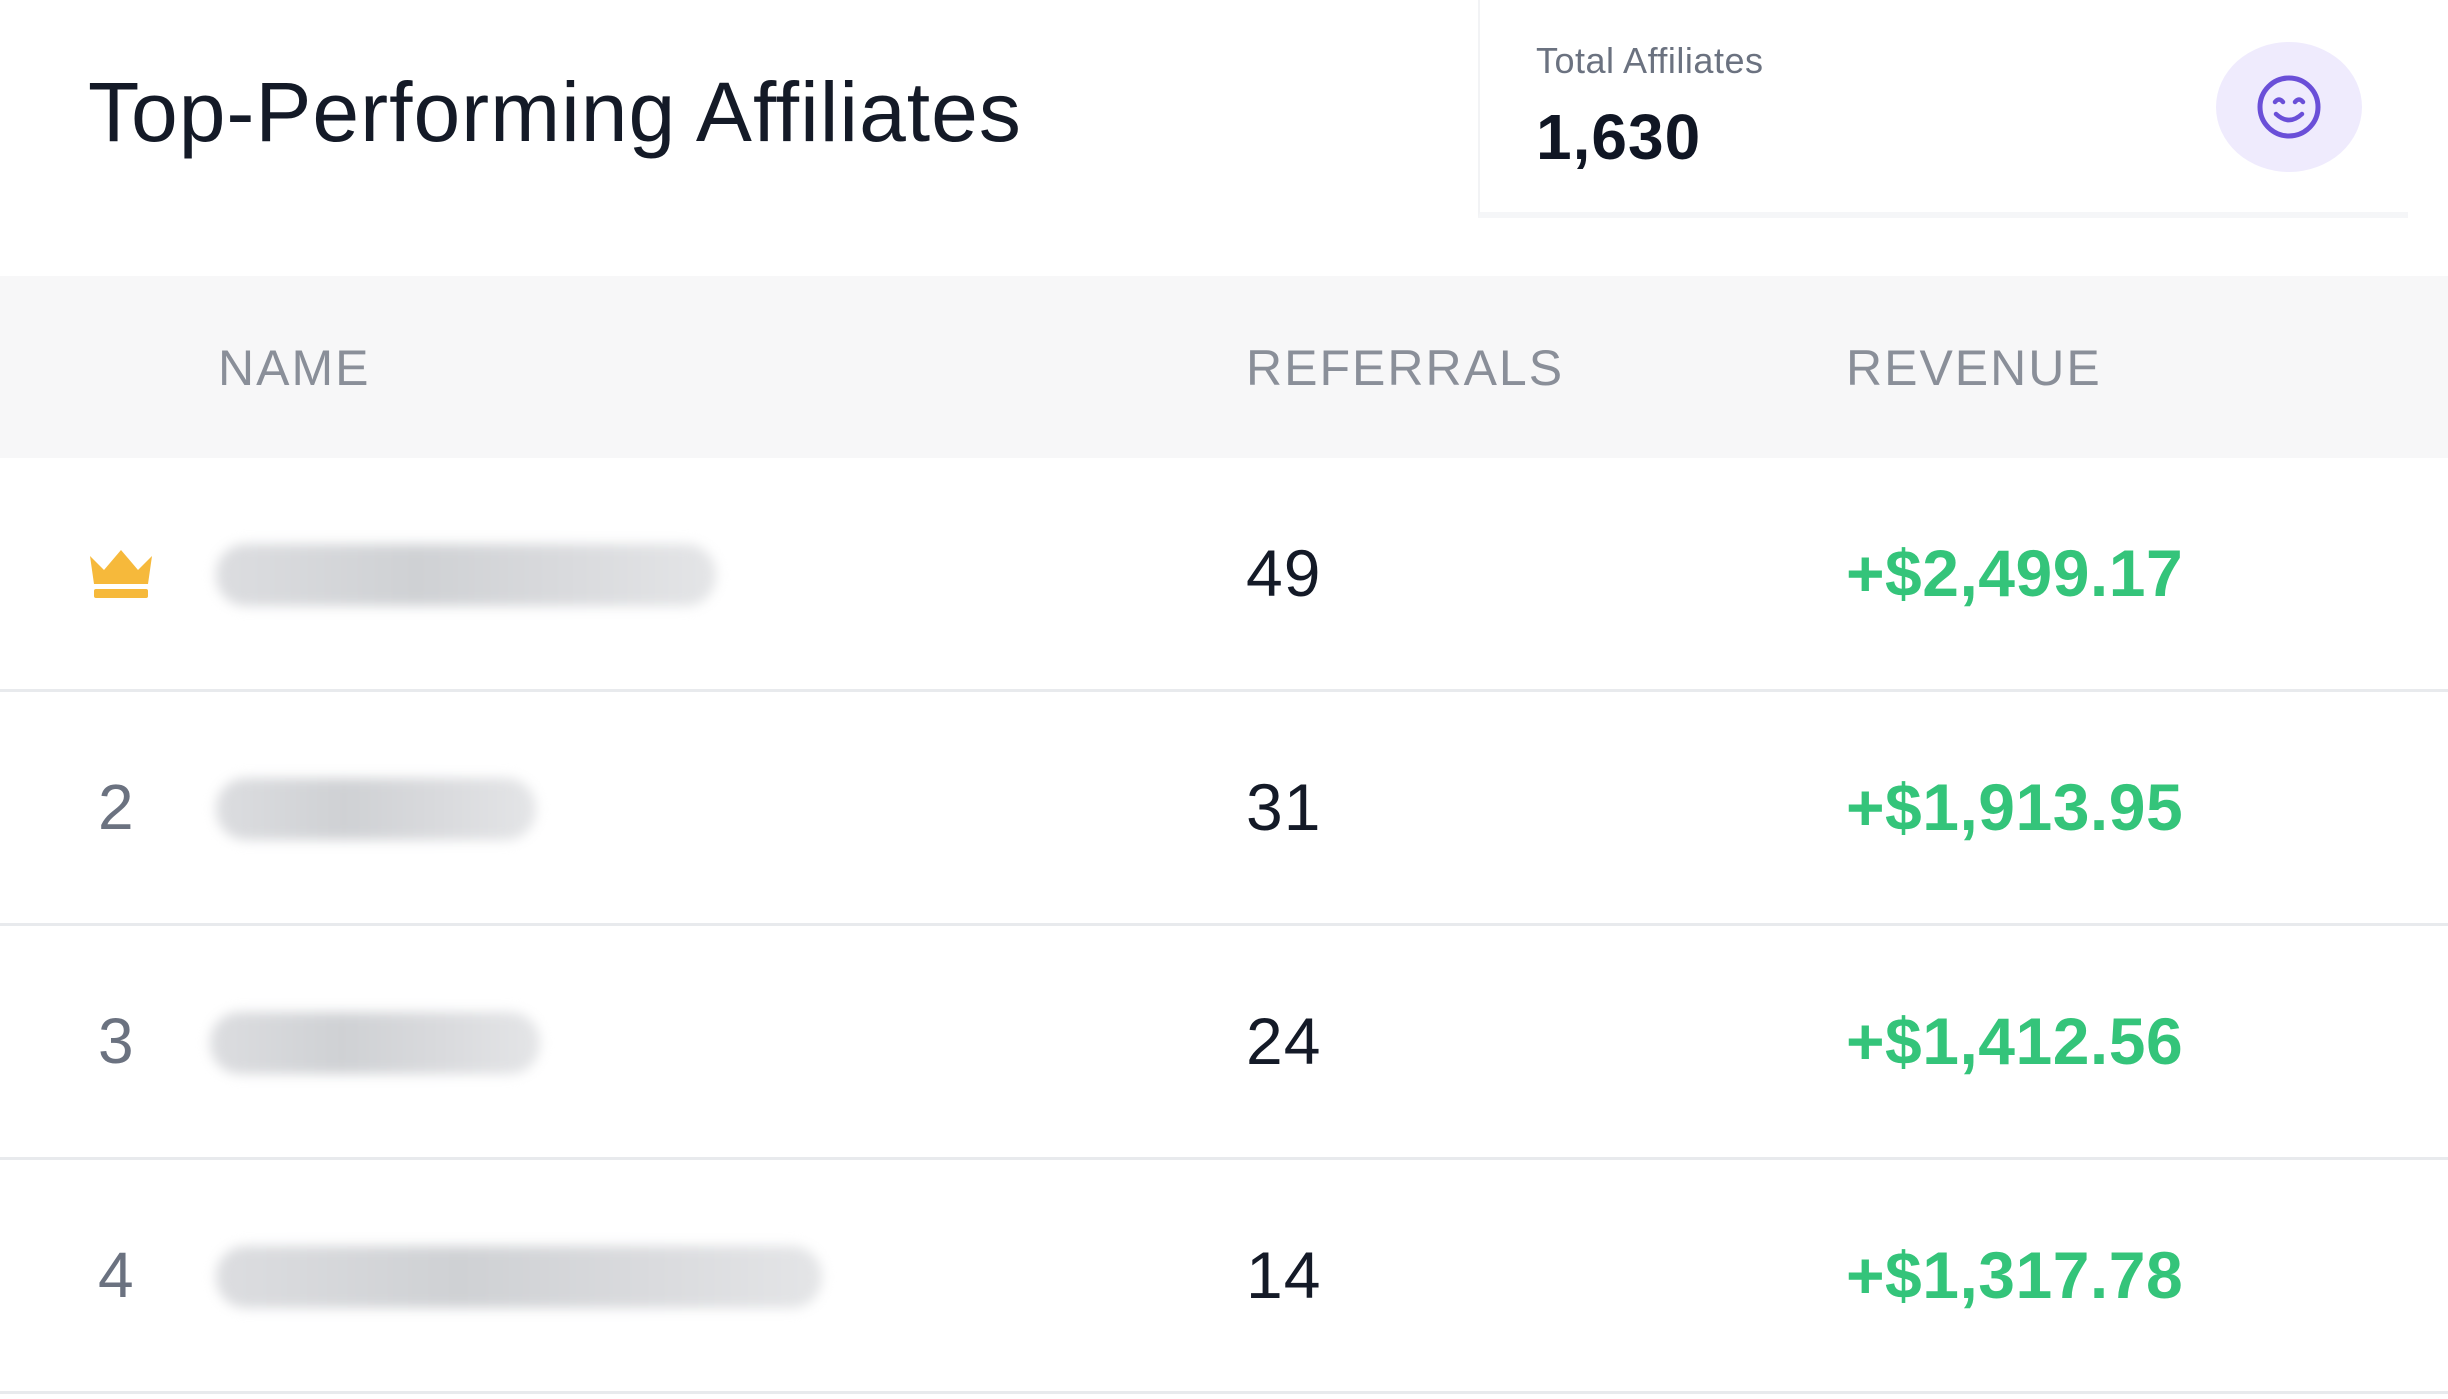 The height and width of the screenshot is (1399, 2448). What do you see at coordinates (116, 1041) in the screenshot?
I see `rank-number: 3` at bounding box center [116, 1041].